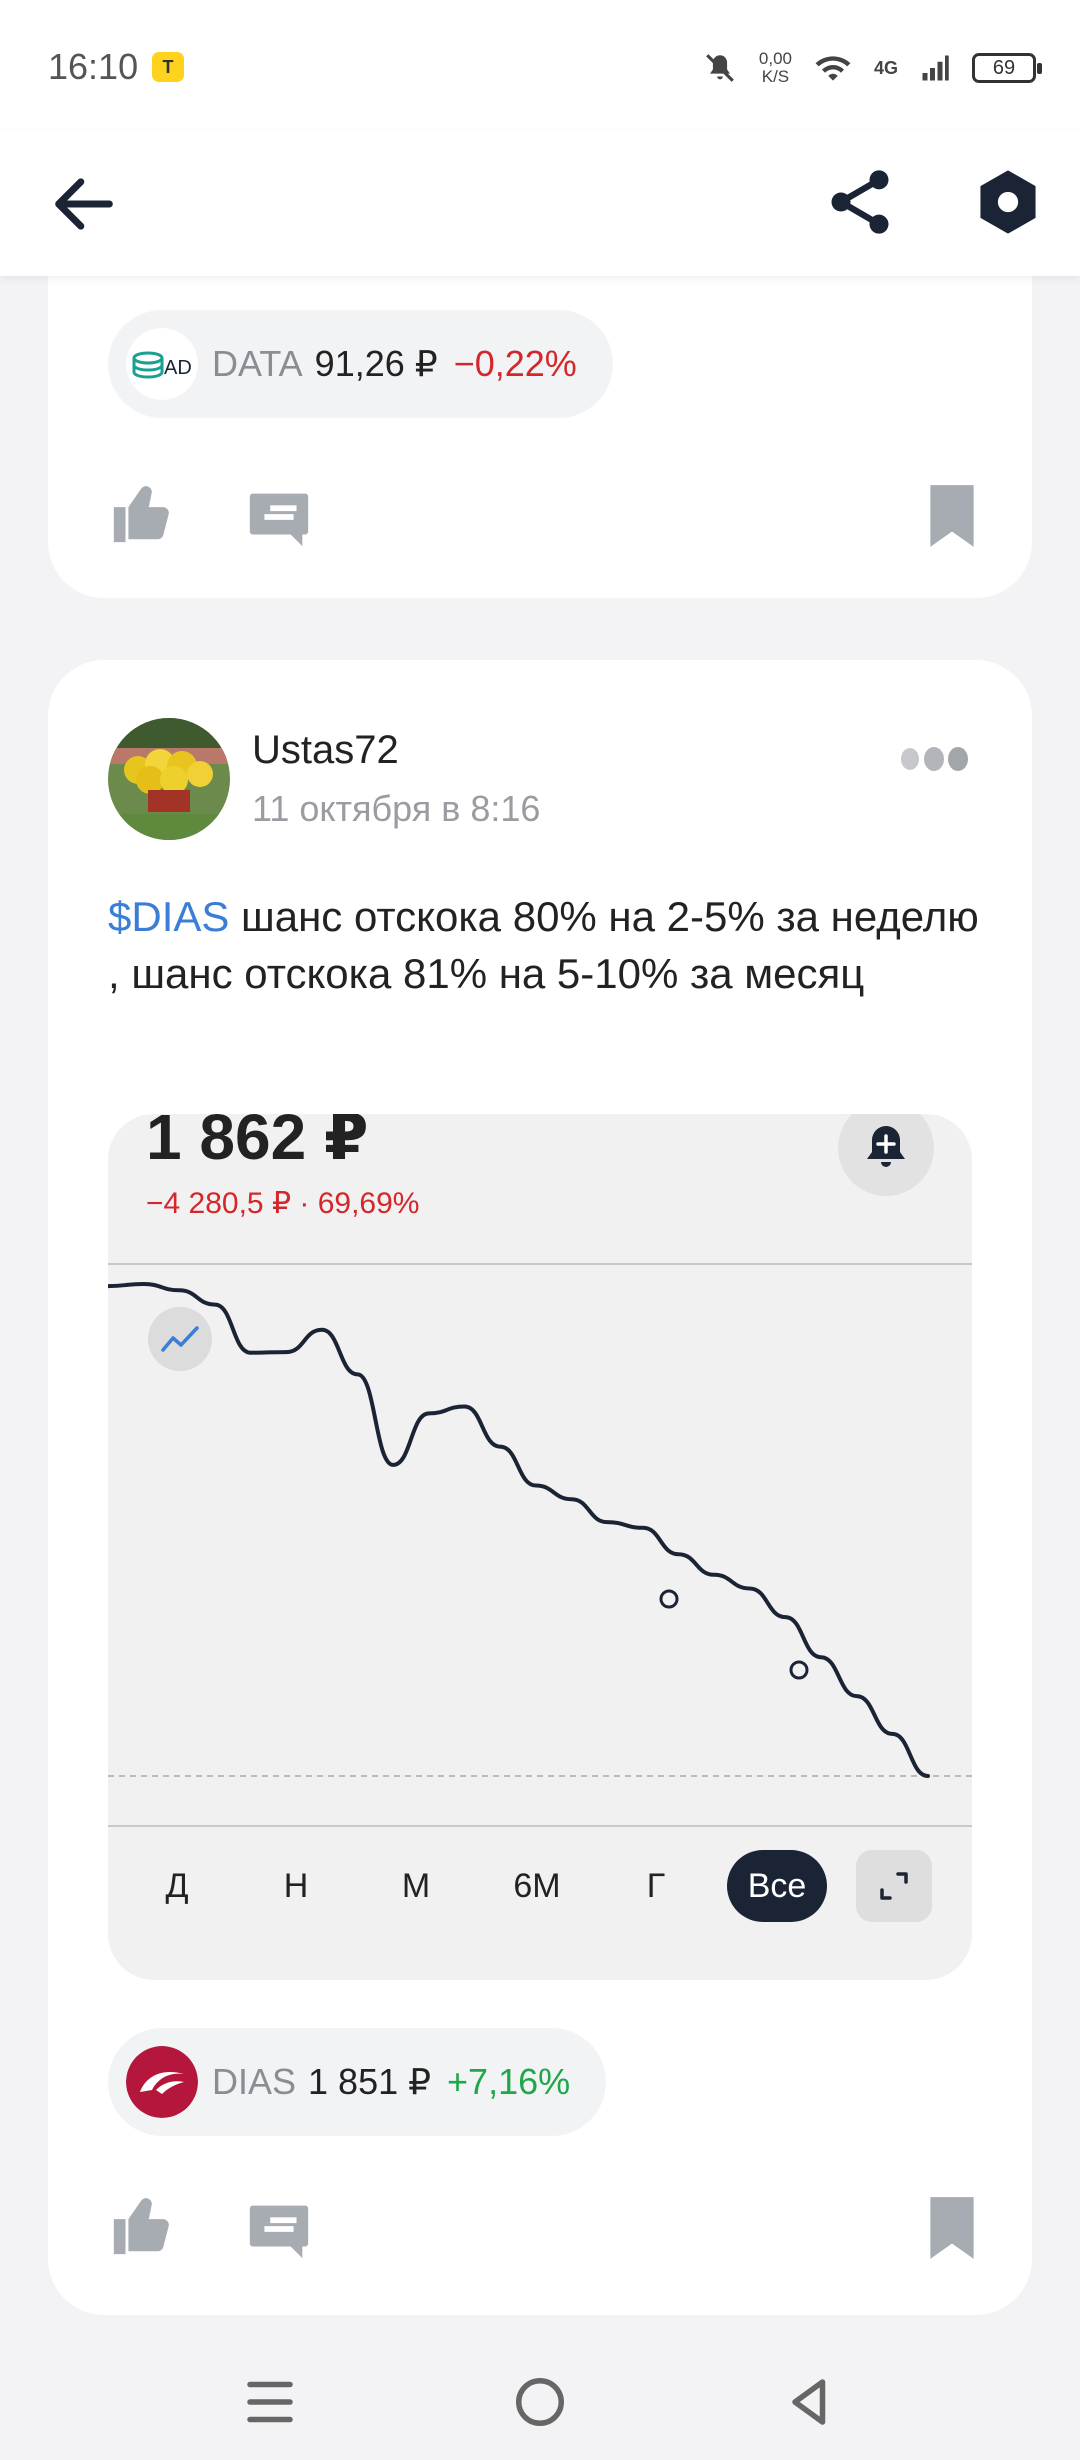  Describe the element at coordinates (885, 67) in the screenshot. I see `network-type: 4G` at that location.